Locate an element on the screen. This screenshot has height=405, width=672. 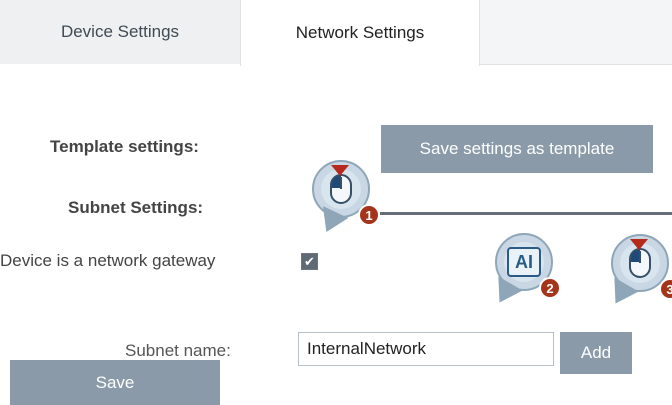
callout-step-3: 3 is located at coordinates (637, 272).